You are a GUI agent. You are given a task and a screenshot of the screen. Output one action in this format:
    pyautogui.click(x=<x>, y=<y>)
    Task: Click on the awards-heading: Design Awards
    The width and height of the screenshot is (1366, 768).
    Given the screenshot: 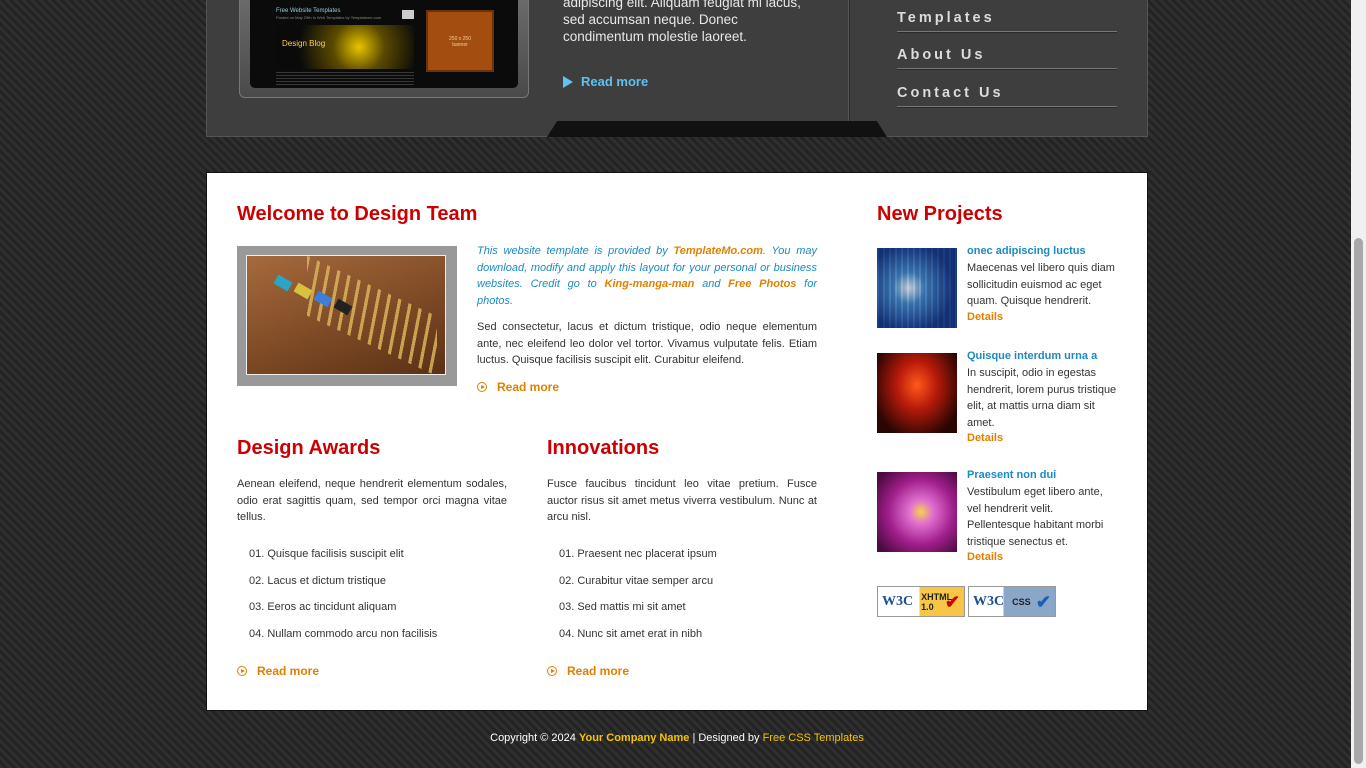 What is the action you would take?
    pyautogui.click(x=309, y=448)
    